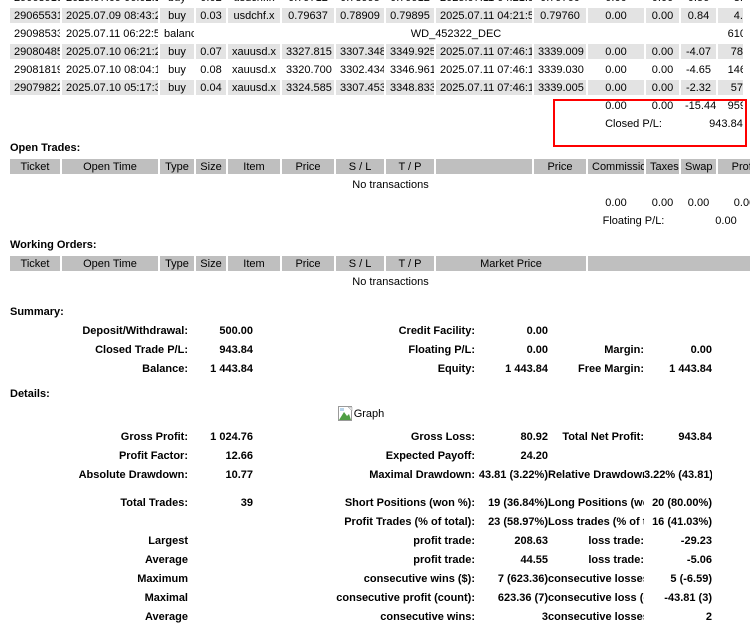 The image size is (750, 628). I want to click on cell-open-time: 2025.07.11 06:22:53, so click(112, 33).